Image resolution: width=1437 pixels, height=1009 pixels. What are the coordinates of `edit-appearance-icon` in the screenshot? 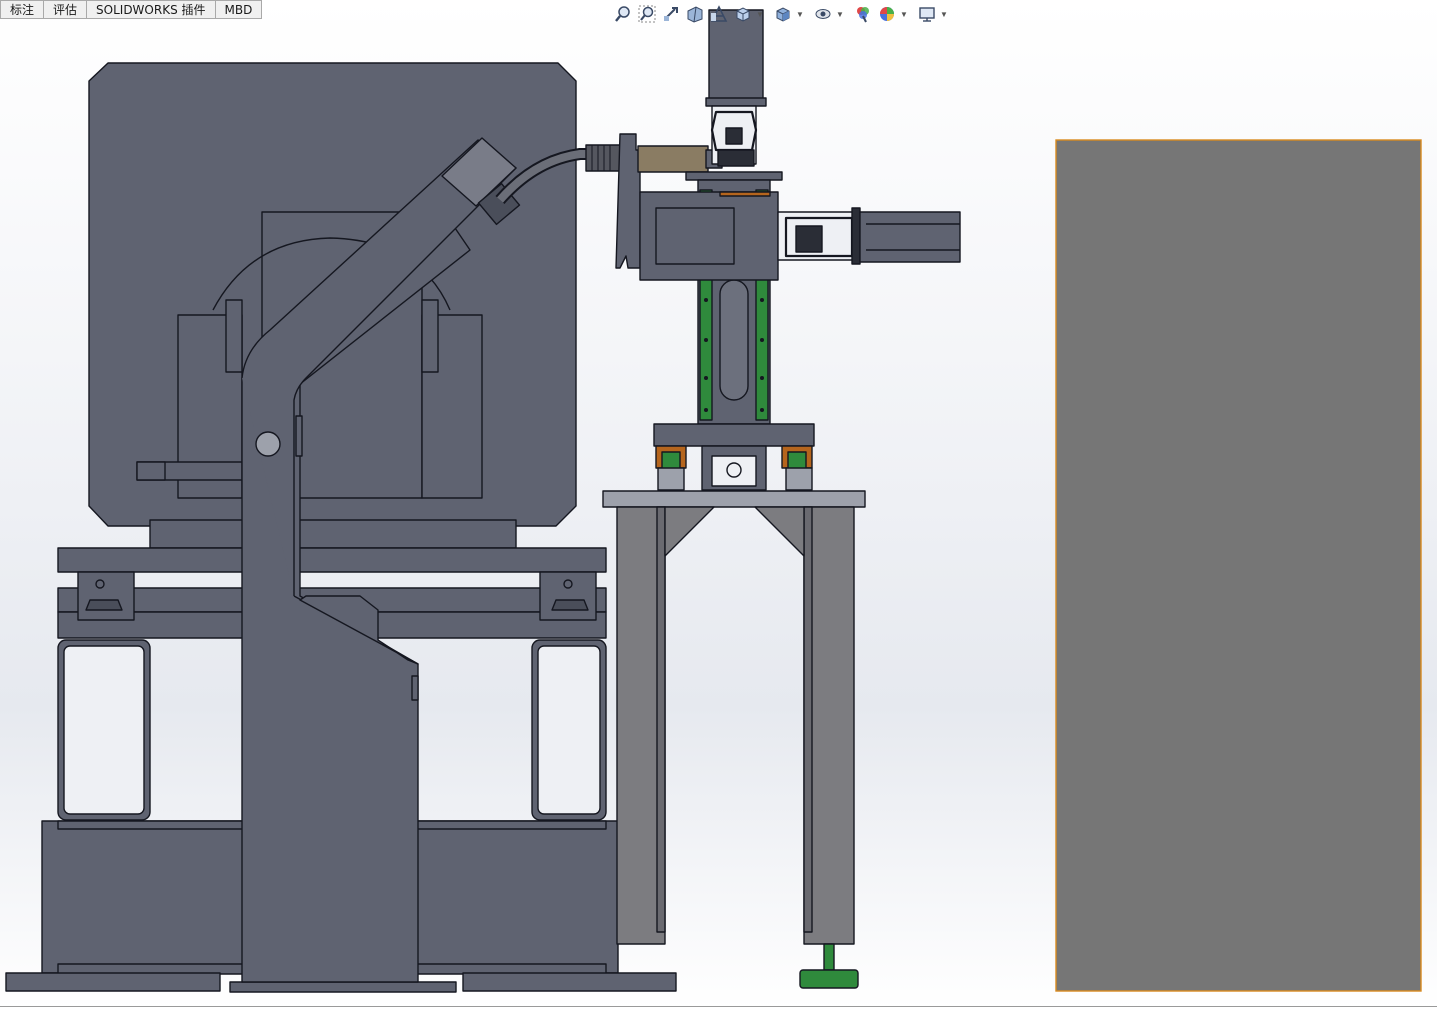 It's located at (863, 14).